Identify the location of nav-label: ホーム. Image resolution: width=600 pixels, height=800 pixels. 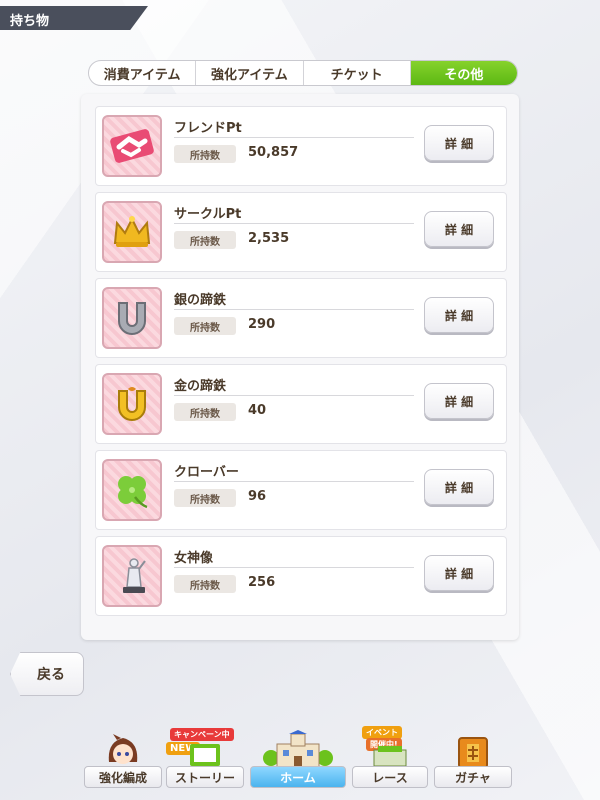
(298, 777).